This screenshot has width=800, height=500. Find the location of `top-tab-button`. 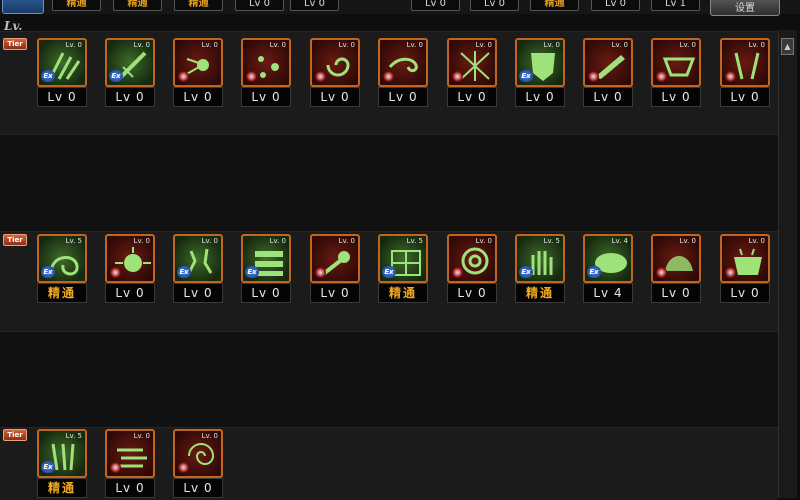

top-tab-button is located at coordinates (23, 7).